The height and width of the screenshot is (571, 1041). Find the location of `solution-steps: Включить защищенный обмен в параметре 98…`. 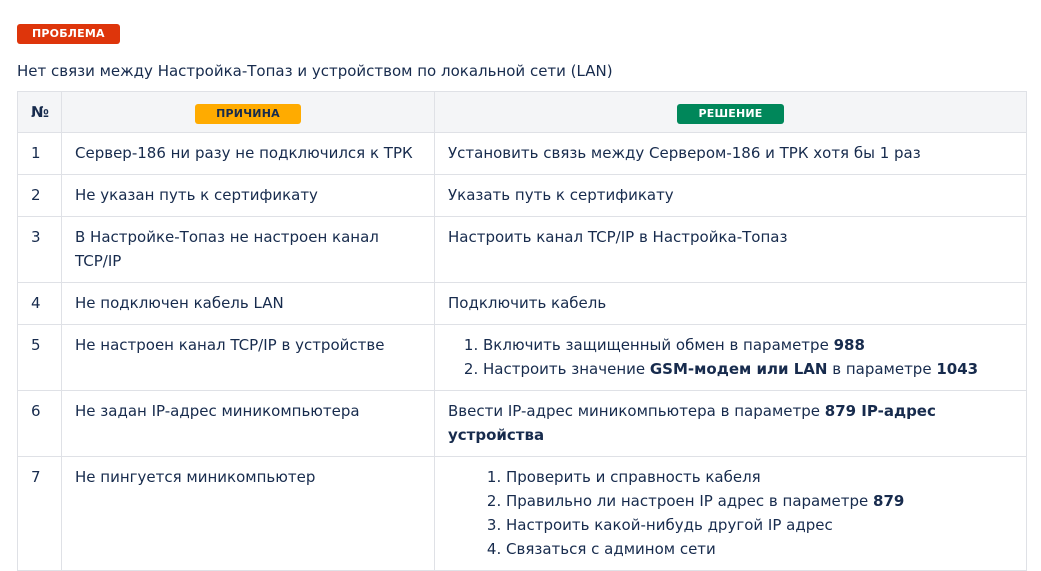

solution-steps: Включить защищенный обмен в параметре 98… is located at coordinates (735, 357).